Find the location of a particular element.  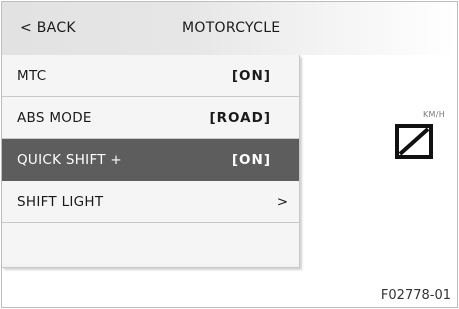

menu-item-empty is located at coordinates (150, 243).